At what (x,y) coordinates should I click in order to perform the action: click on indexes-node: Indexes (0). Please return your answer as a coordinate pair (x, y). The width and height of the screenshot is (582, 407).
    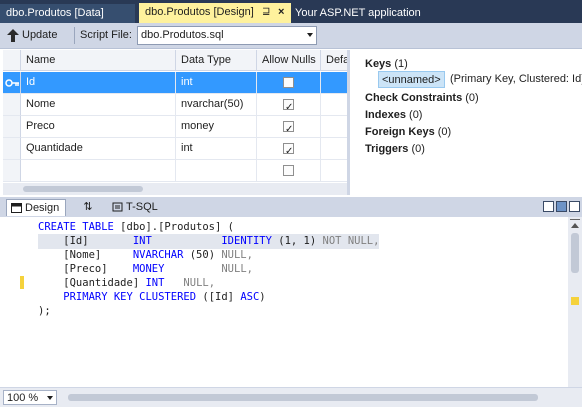
    Looking at the image, I should click on (393, 115).